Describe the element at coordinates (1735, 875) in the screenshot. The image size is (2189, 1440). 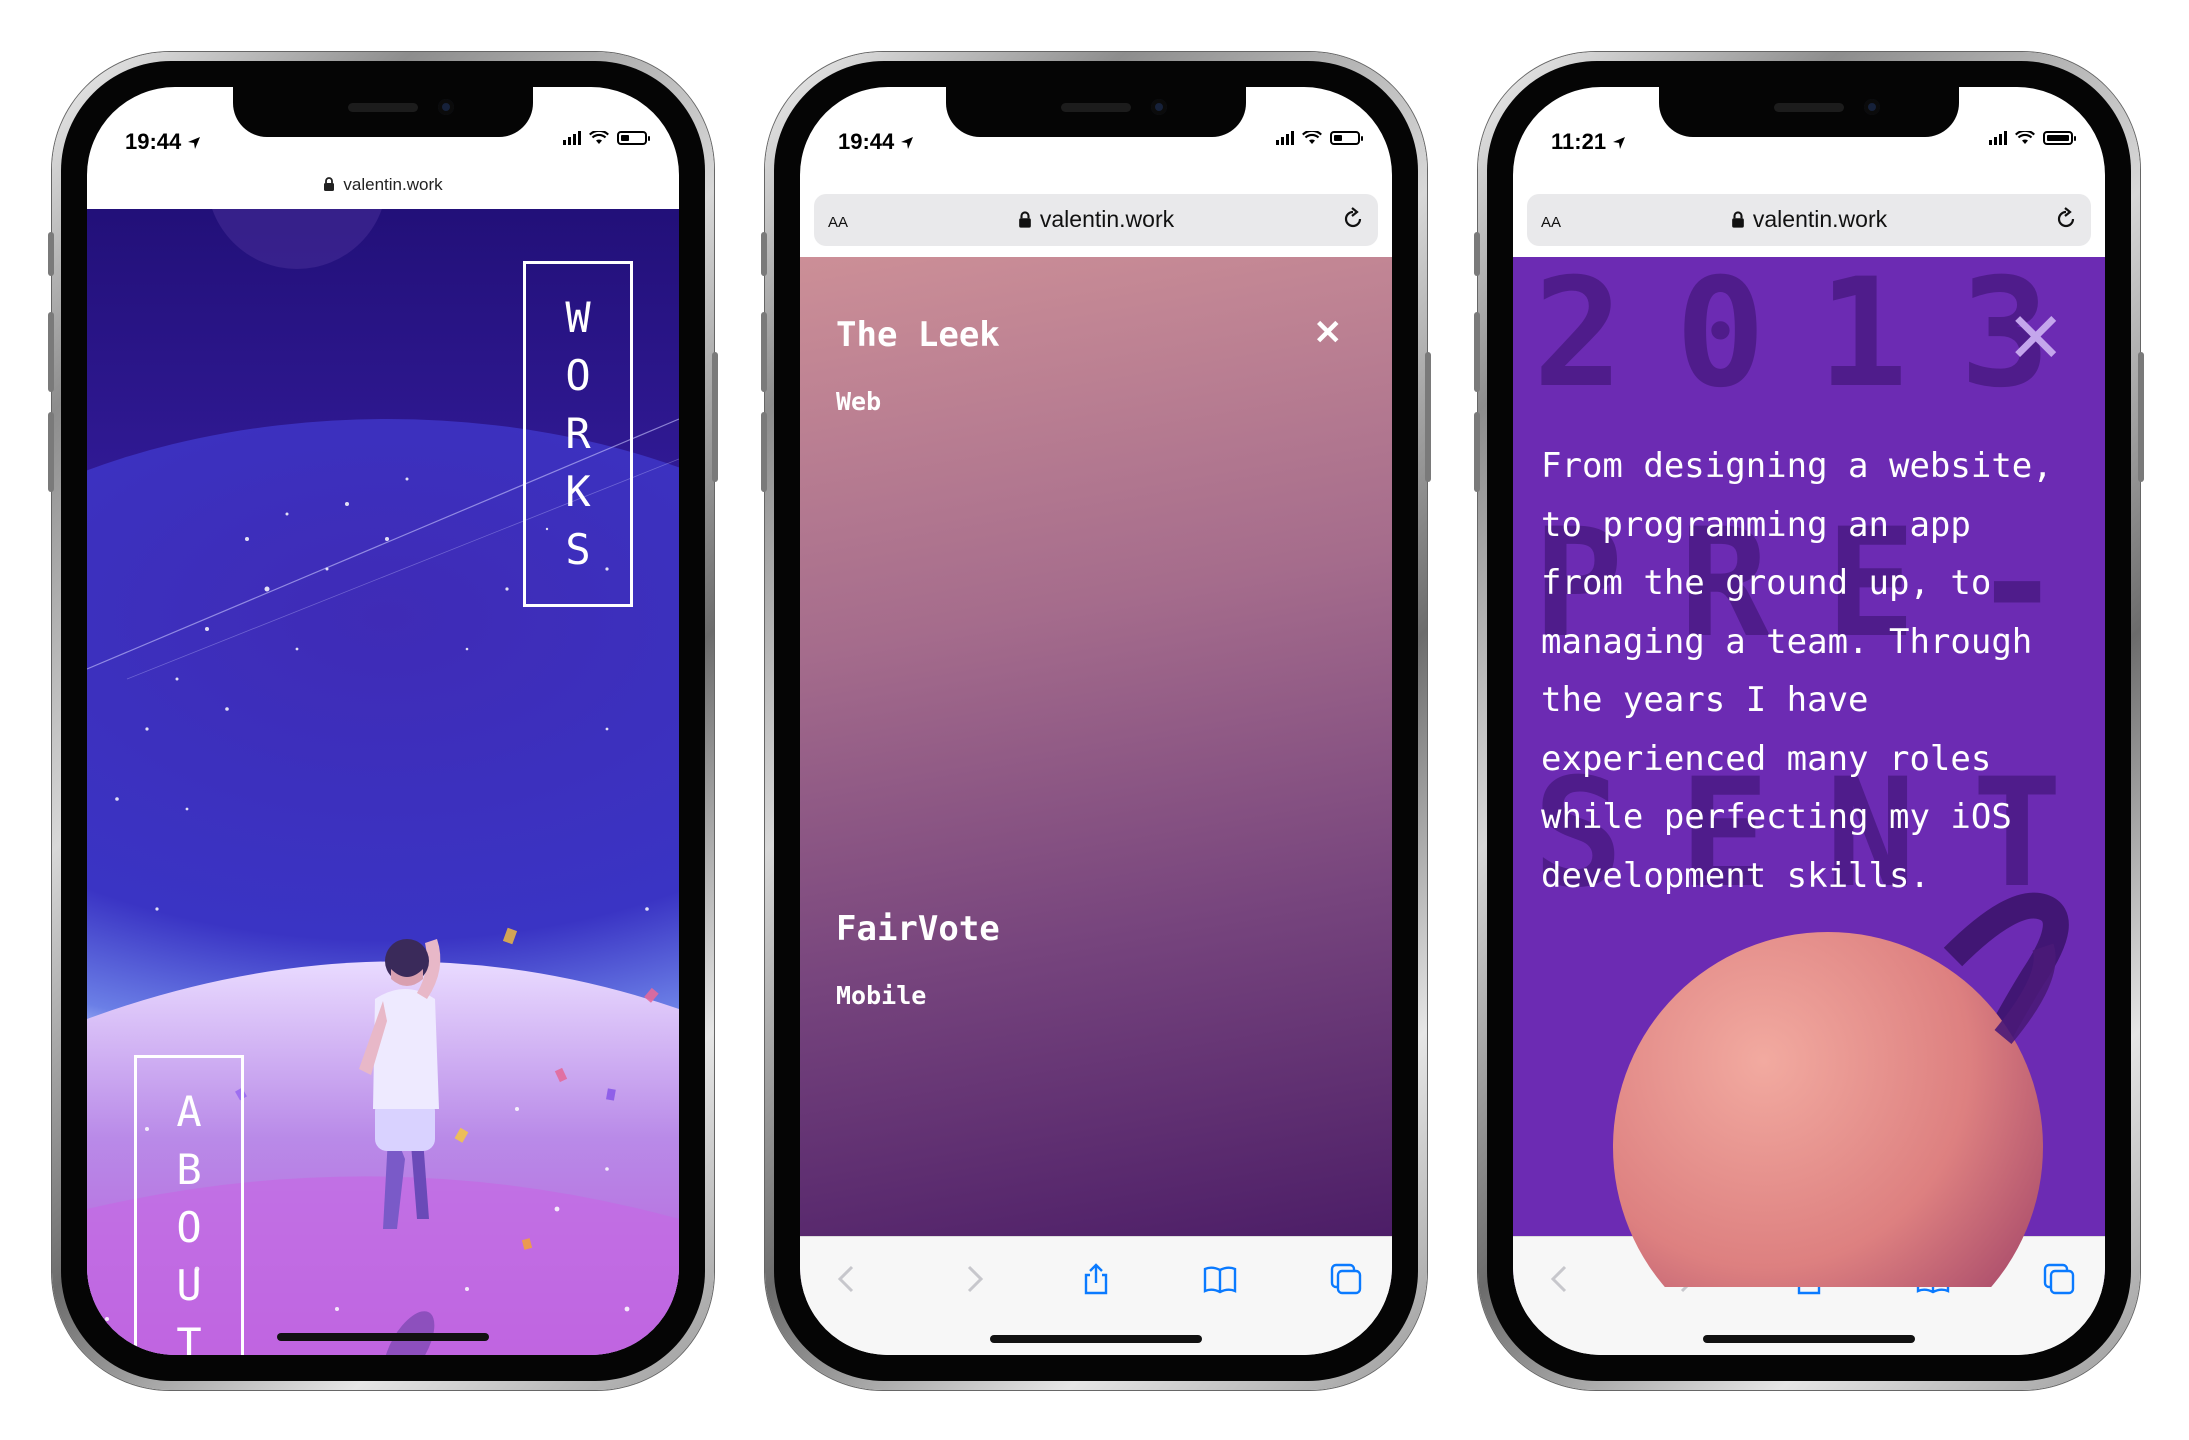
I see `about-line: development skills.` at that location.